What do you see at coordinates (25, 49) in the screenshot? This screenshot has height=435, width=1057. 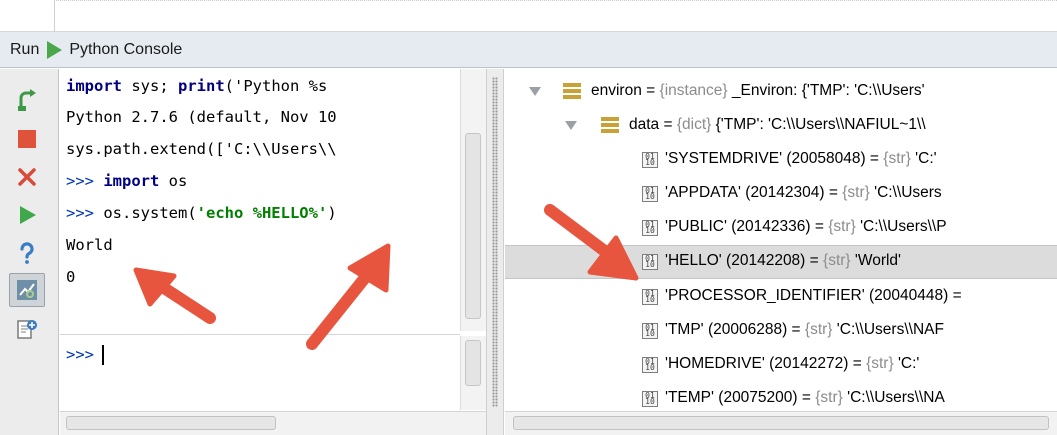 I see `run-label: Run` at bounding box center [25, 49].